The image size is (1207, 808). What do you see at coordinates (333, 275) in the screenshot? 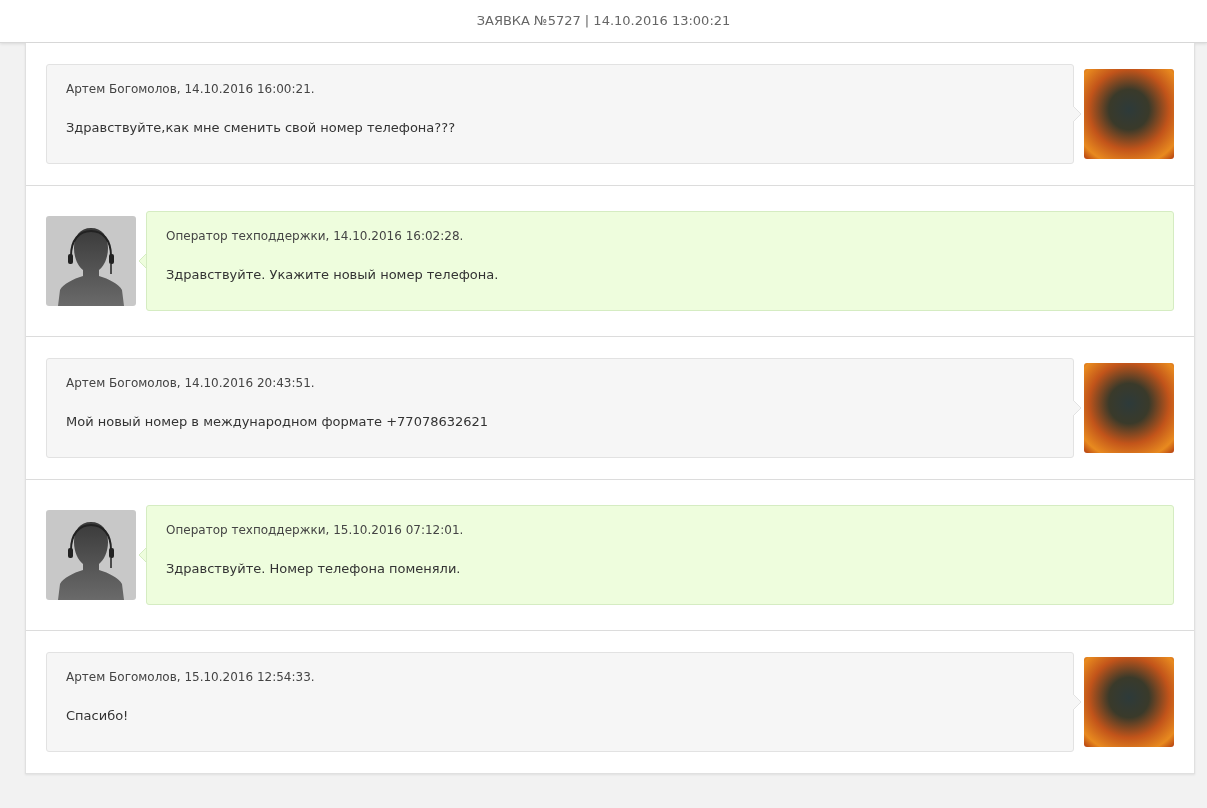
I see `message-text: Здравствуйте. Укажите новый номер телефона.` at bounding box center [333, 275].